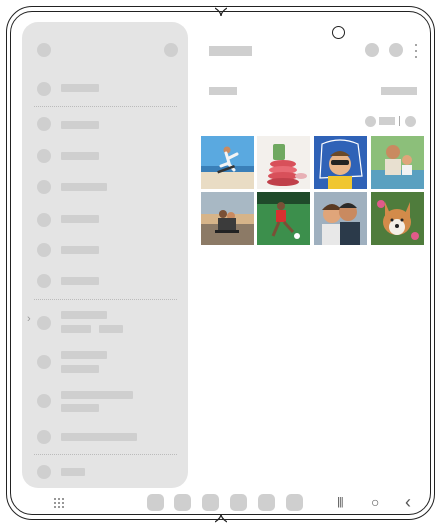  I want to click on photo-thumbnail-couple-skateboard, so click(227, 218).